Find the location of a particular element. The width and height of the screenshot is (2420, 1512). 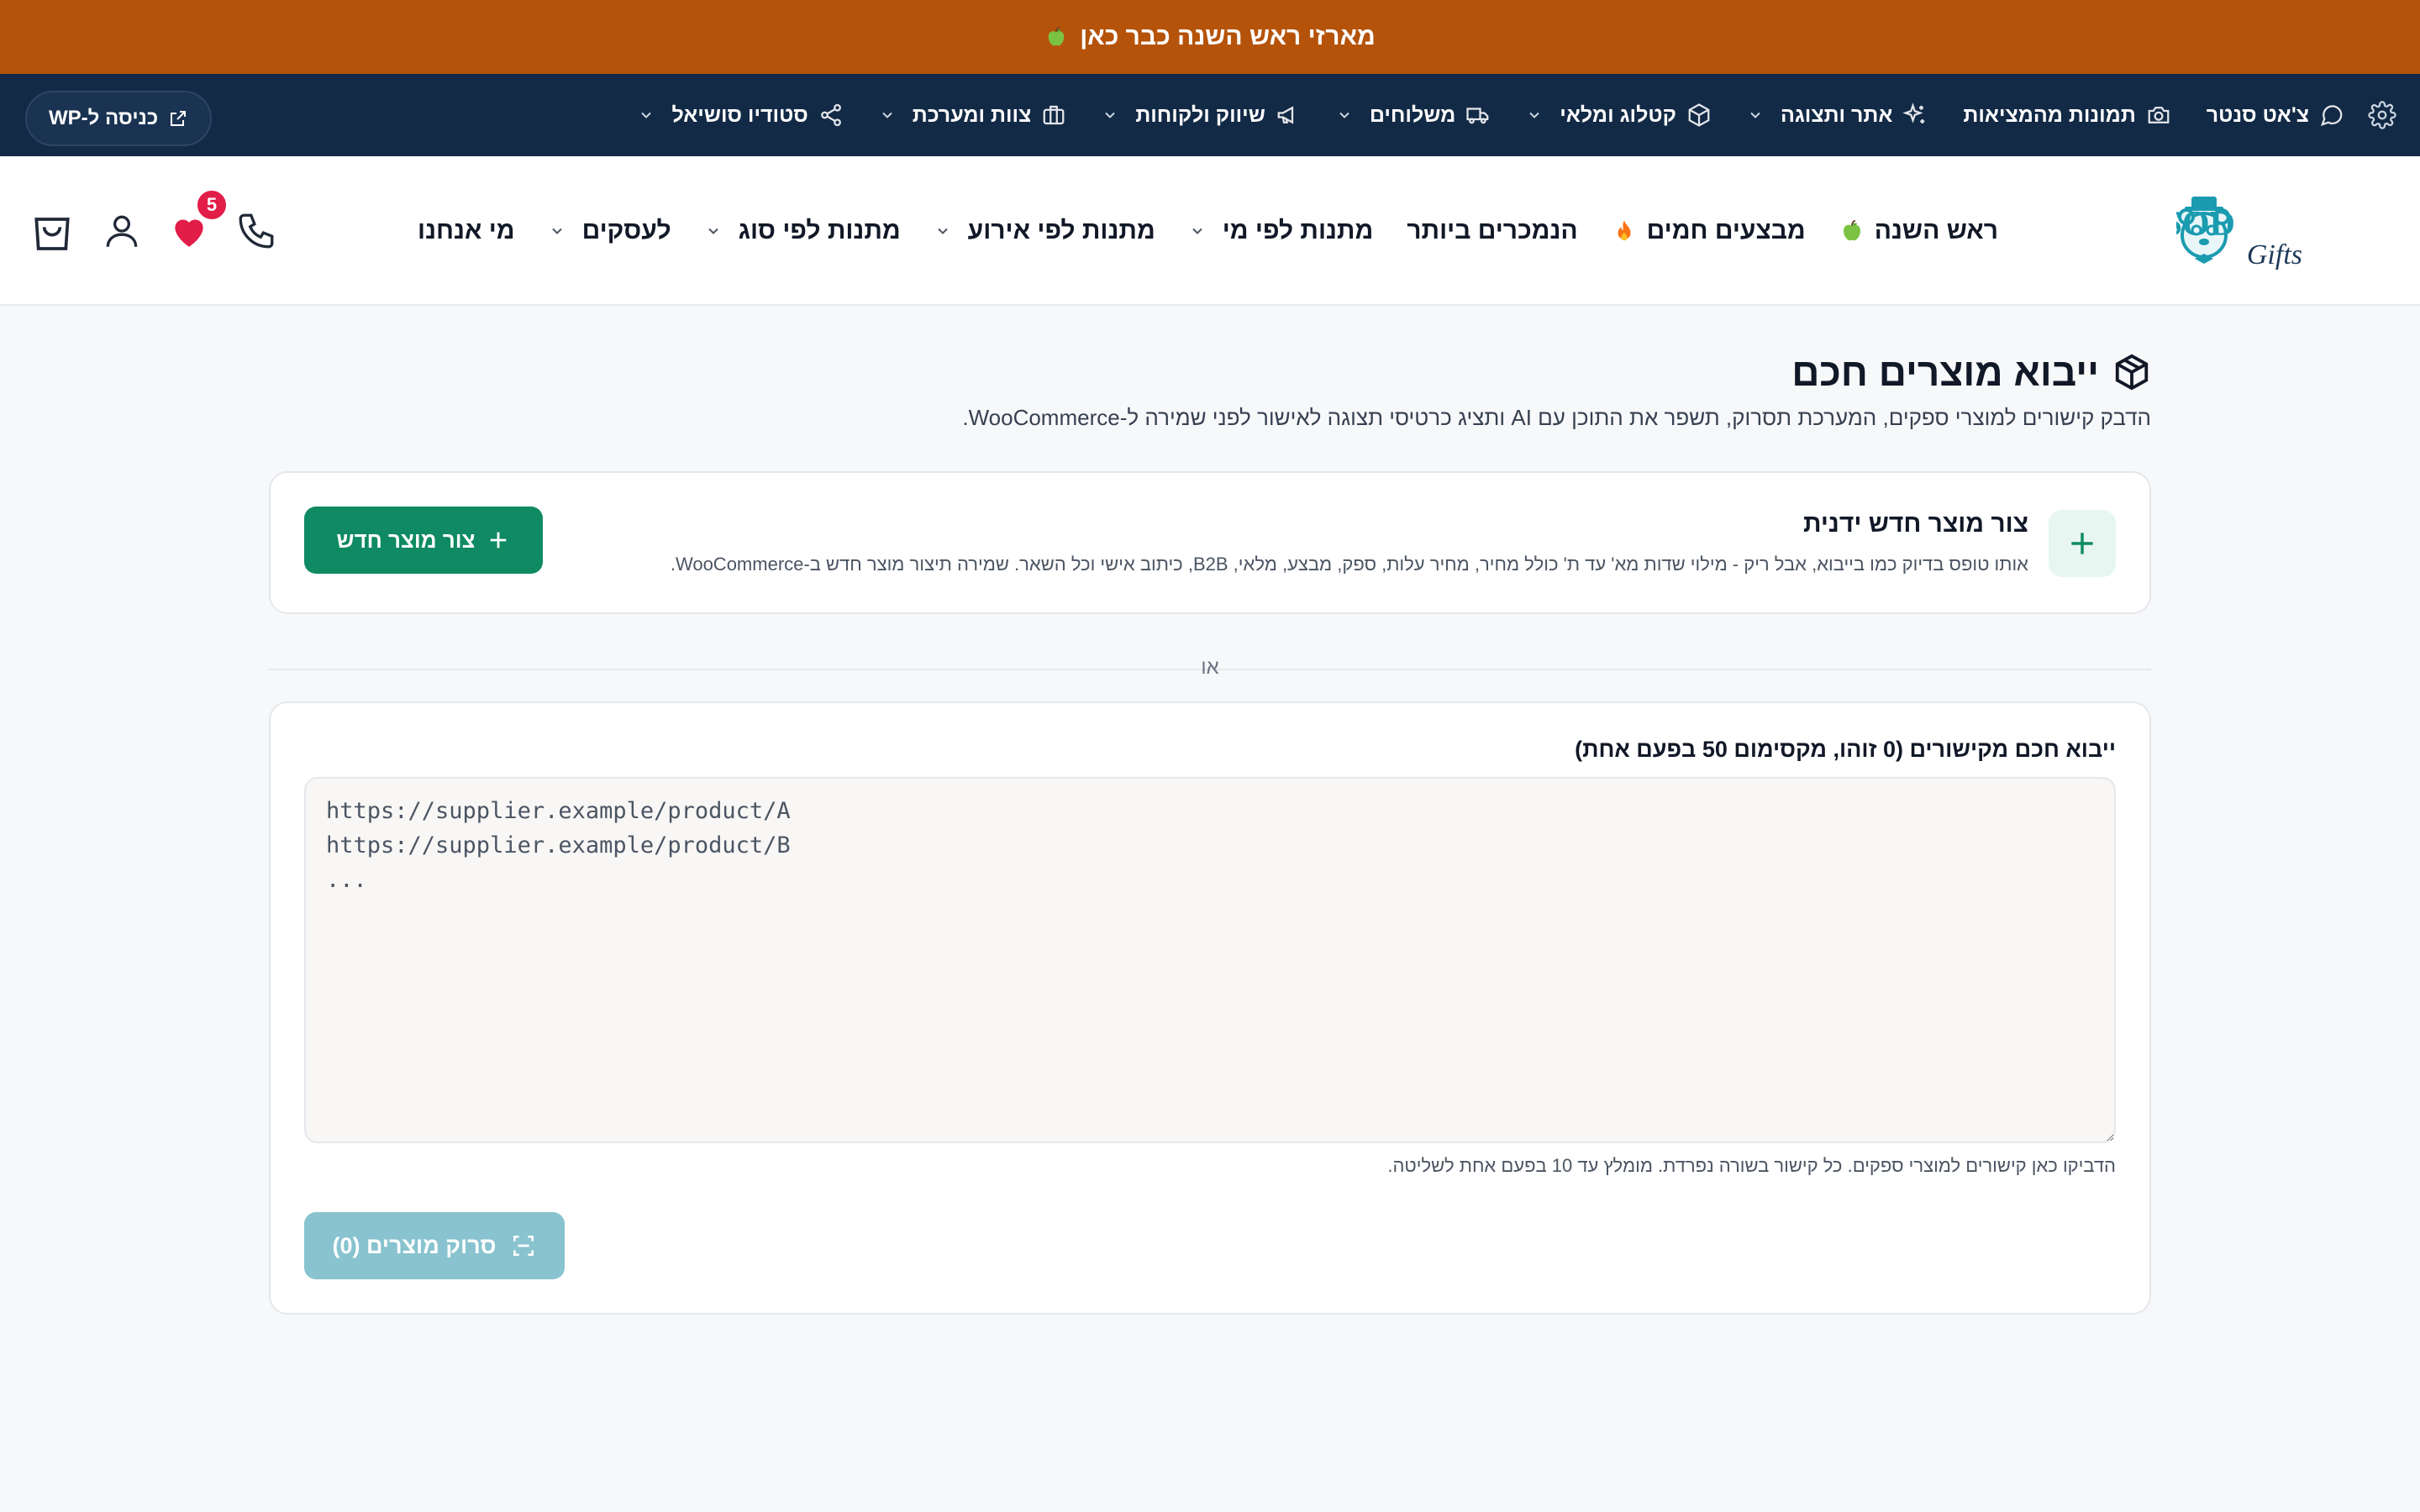

wishlist-heart-icon: 5 is located at coordinates (199, 220).